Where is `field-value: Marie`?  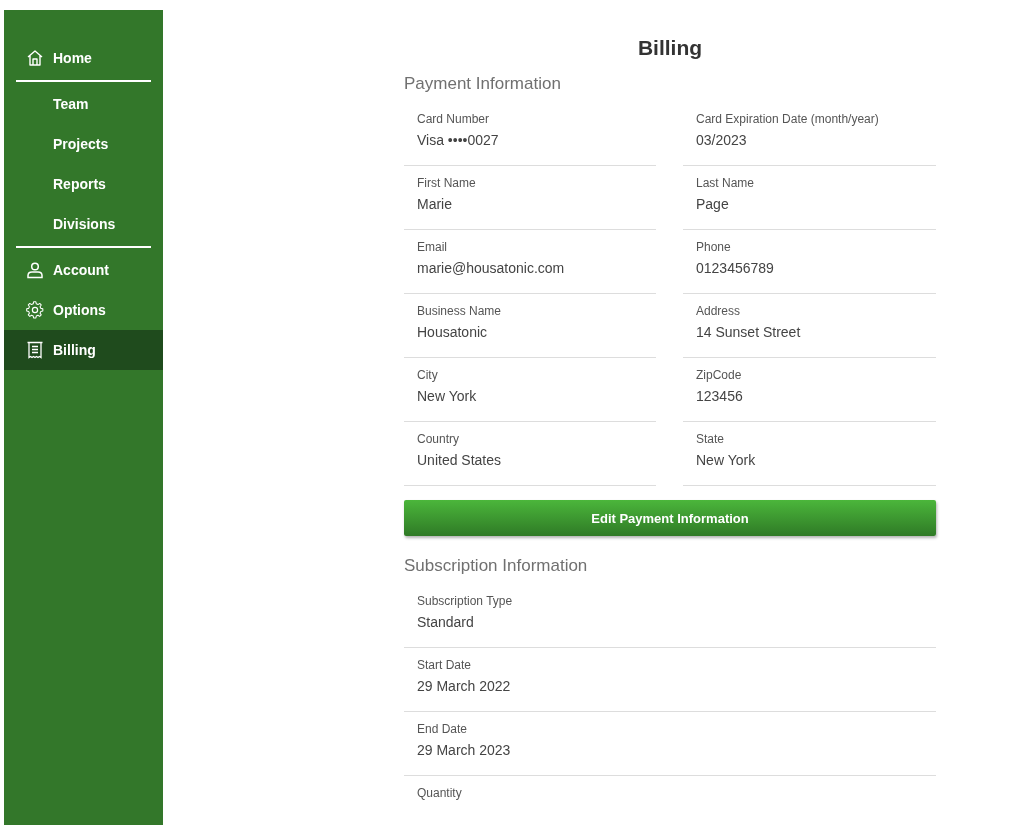 field-value: Marie is located at coordinates (435, 204).